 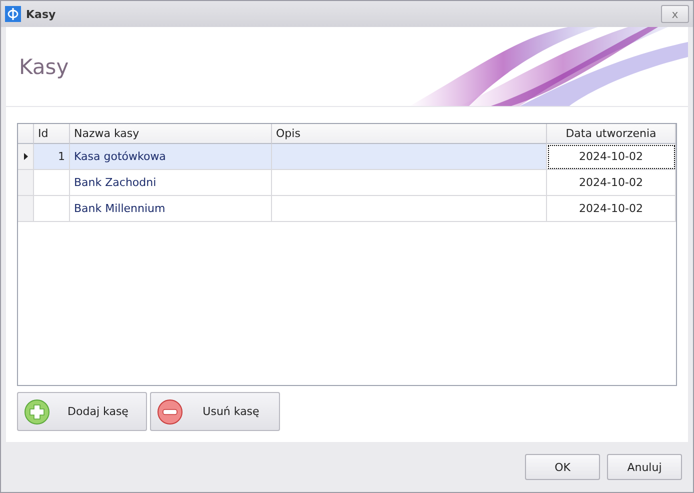 What do you see at coordinates (171, 134) in the screenshot?
I see `column-header: Nazwa kasy` at bounding box center [171, 134].